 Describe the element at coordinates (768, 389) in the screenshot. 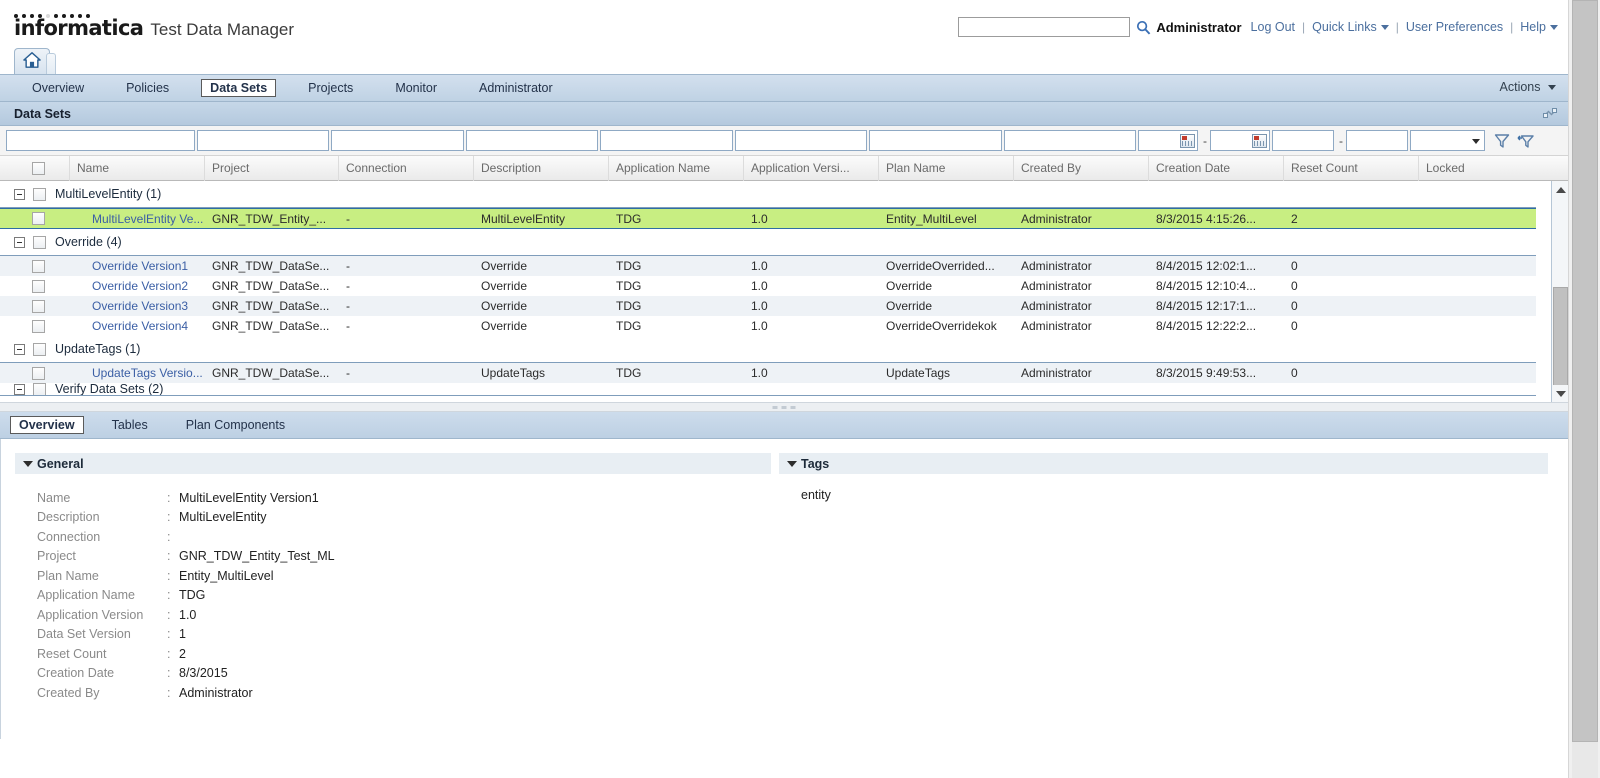

I see `grid-group-row: Verify Data Sets (2)` at that location.